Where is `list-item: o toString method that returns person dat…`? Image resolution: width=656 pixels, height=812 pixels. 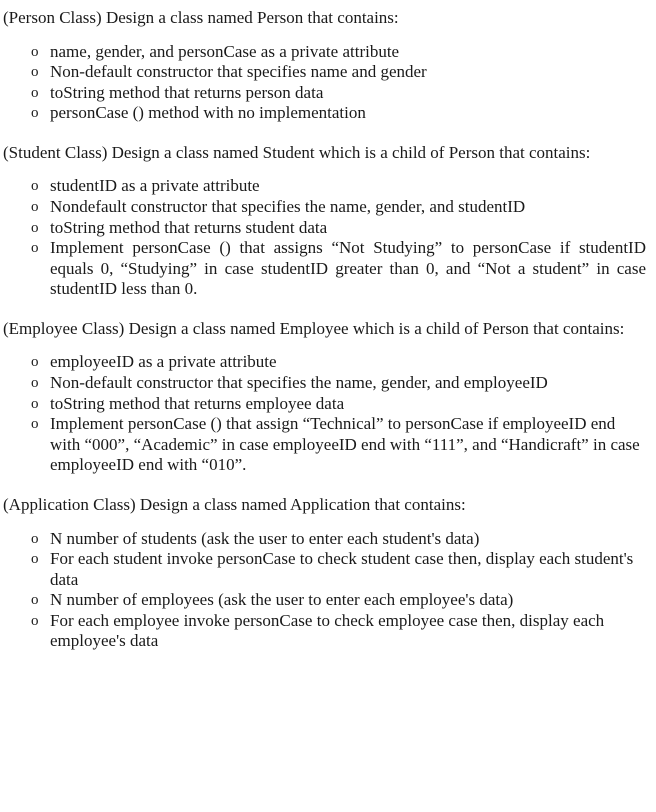 list-item: o toString method that returns person dat… is located at coordinates (328, 93).